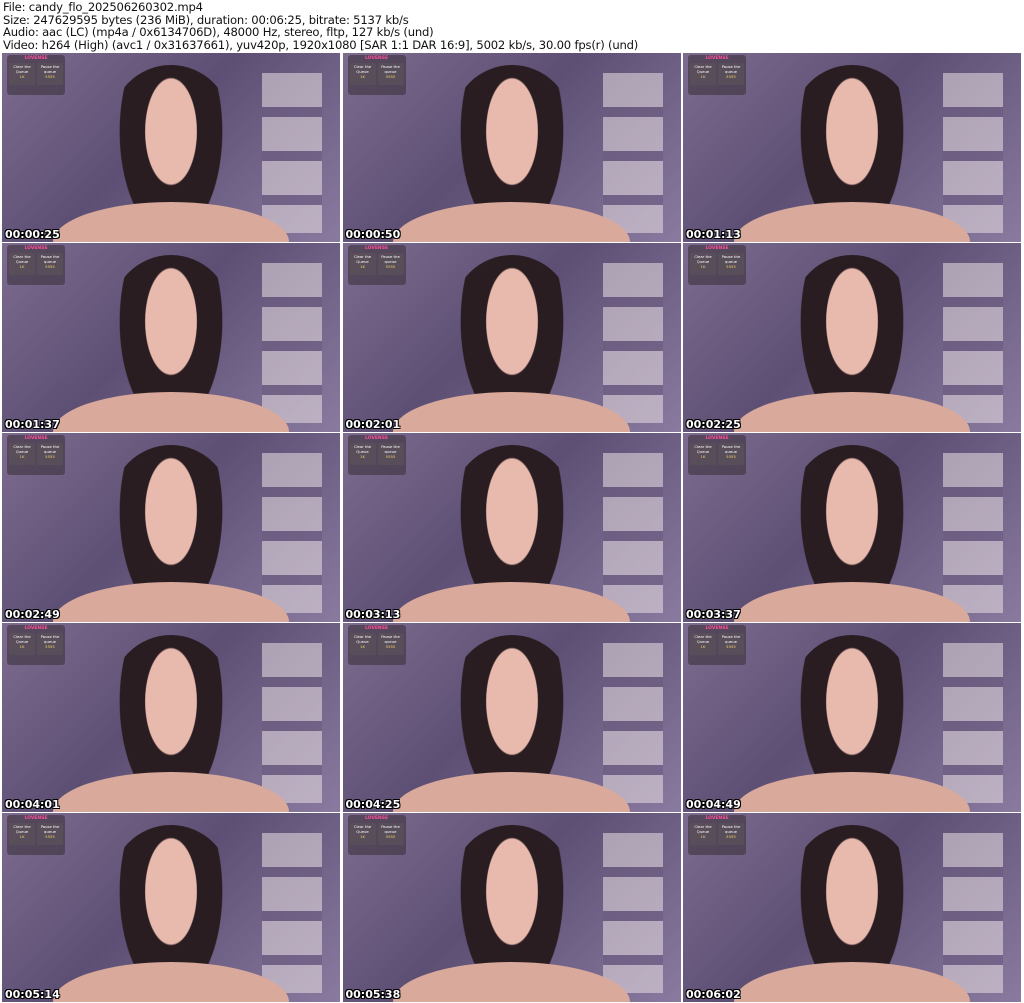 This screenshot has height=1003, width=1024. Describe the element at coordinates (32, 424) in the screenshot. I see `thumbnail-timestamp: 00:01:37` at that location.